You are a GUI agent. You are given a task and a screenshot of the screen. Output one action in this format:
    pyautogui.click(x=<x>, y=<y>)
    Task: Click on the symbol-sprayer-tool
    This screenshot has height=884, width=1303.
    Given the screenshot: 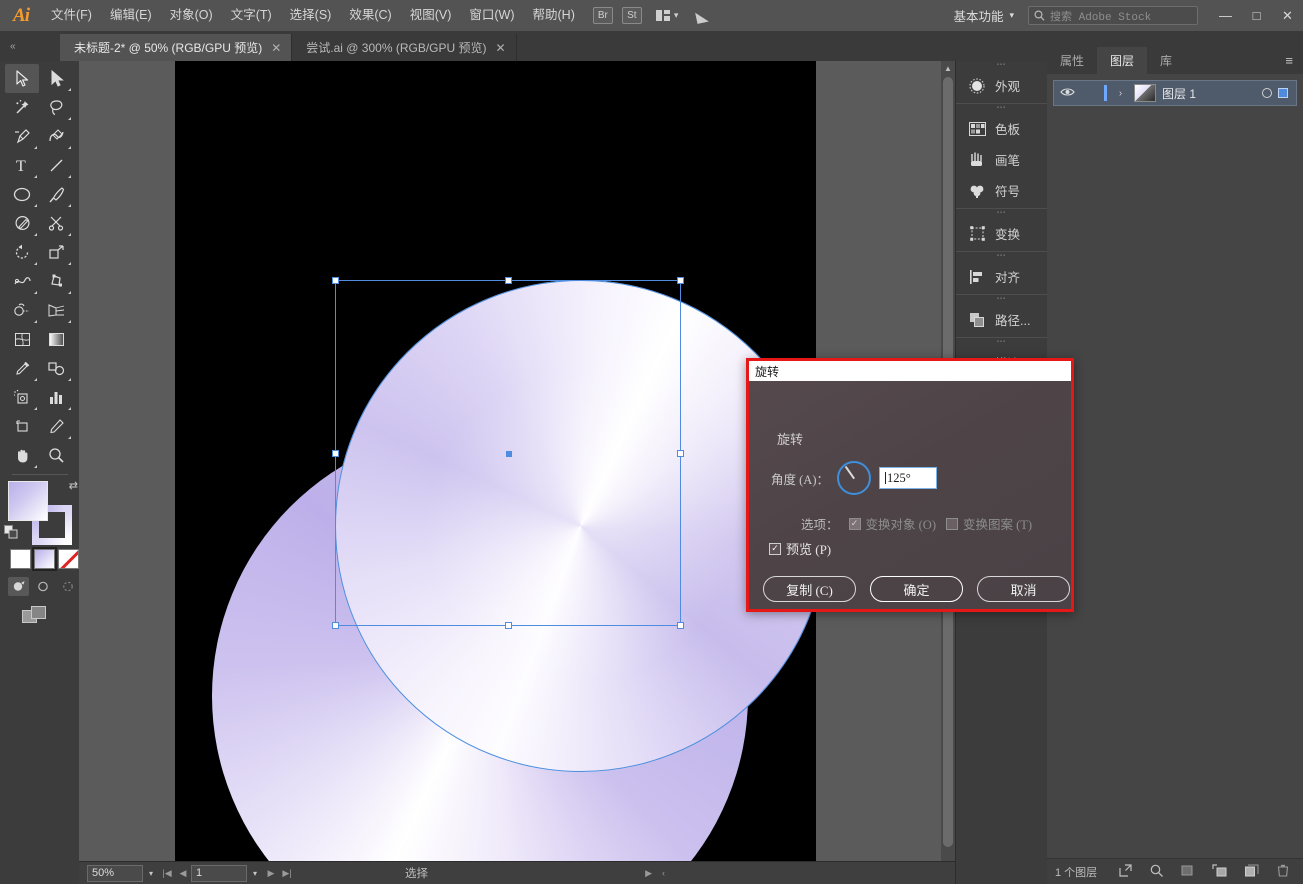 What is the action you would take?
    pyautogui.click(x=22, y=397)
    